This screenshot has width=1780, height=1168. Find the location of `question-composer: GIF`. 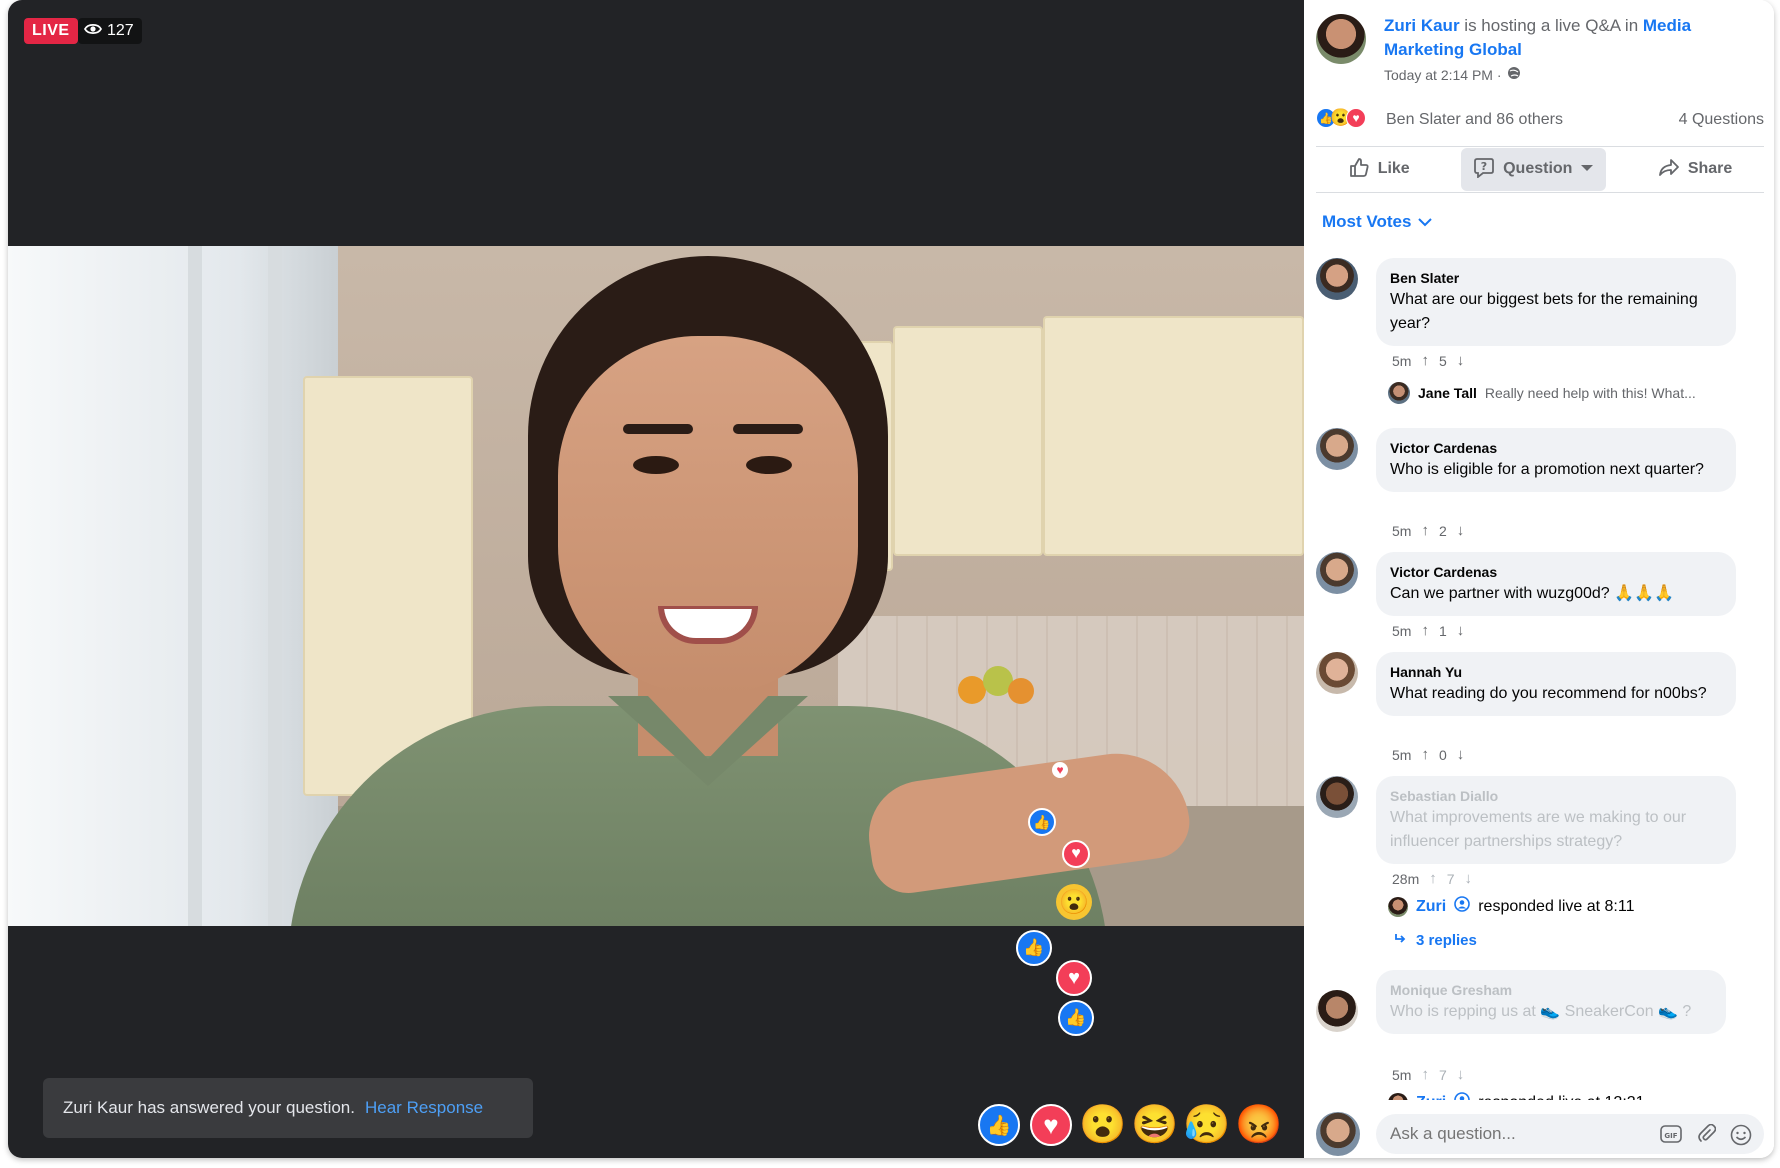

question-composer: GIF is located at coordinates (1540, 1135).